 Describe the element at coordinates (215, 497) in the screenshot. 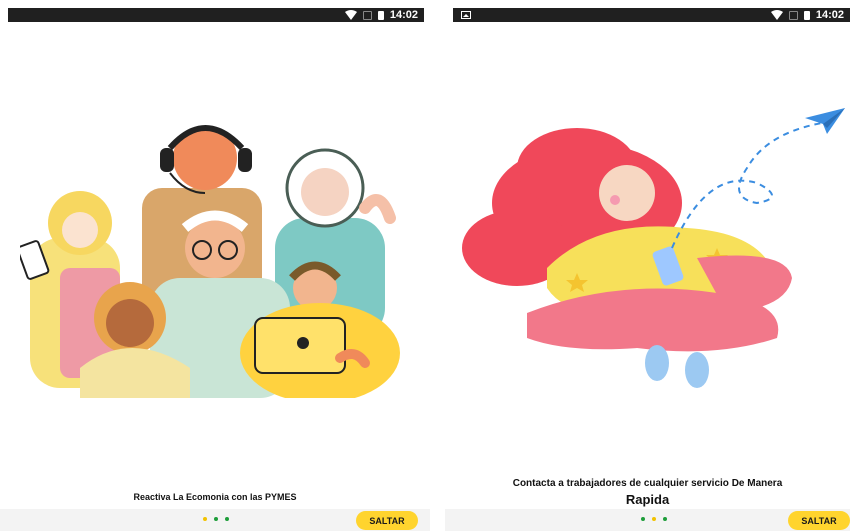

I see `onboarding-caption: Reactiva La Ecomonia con las PYMES` at that location.